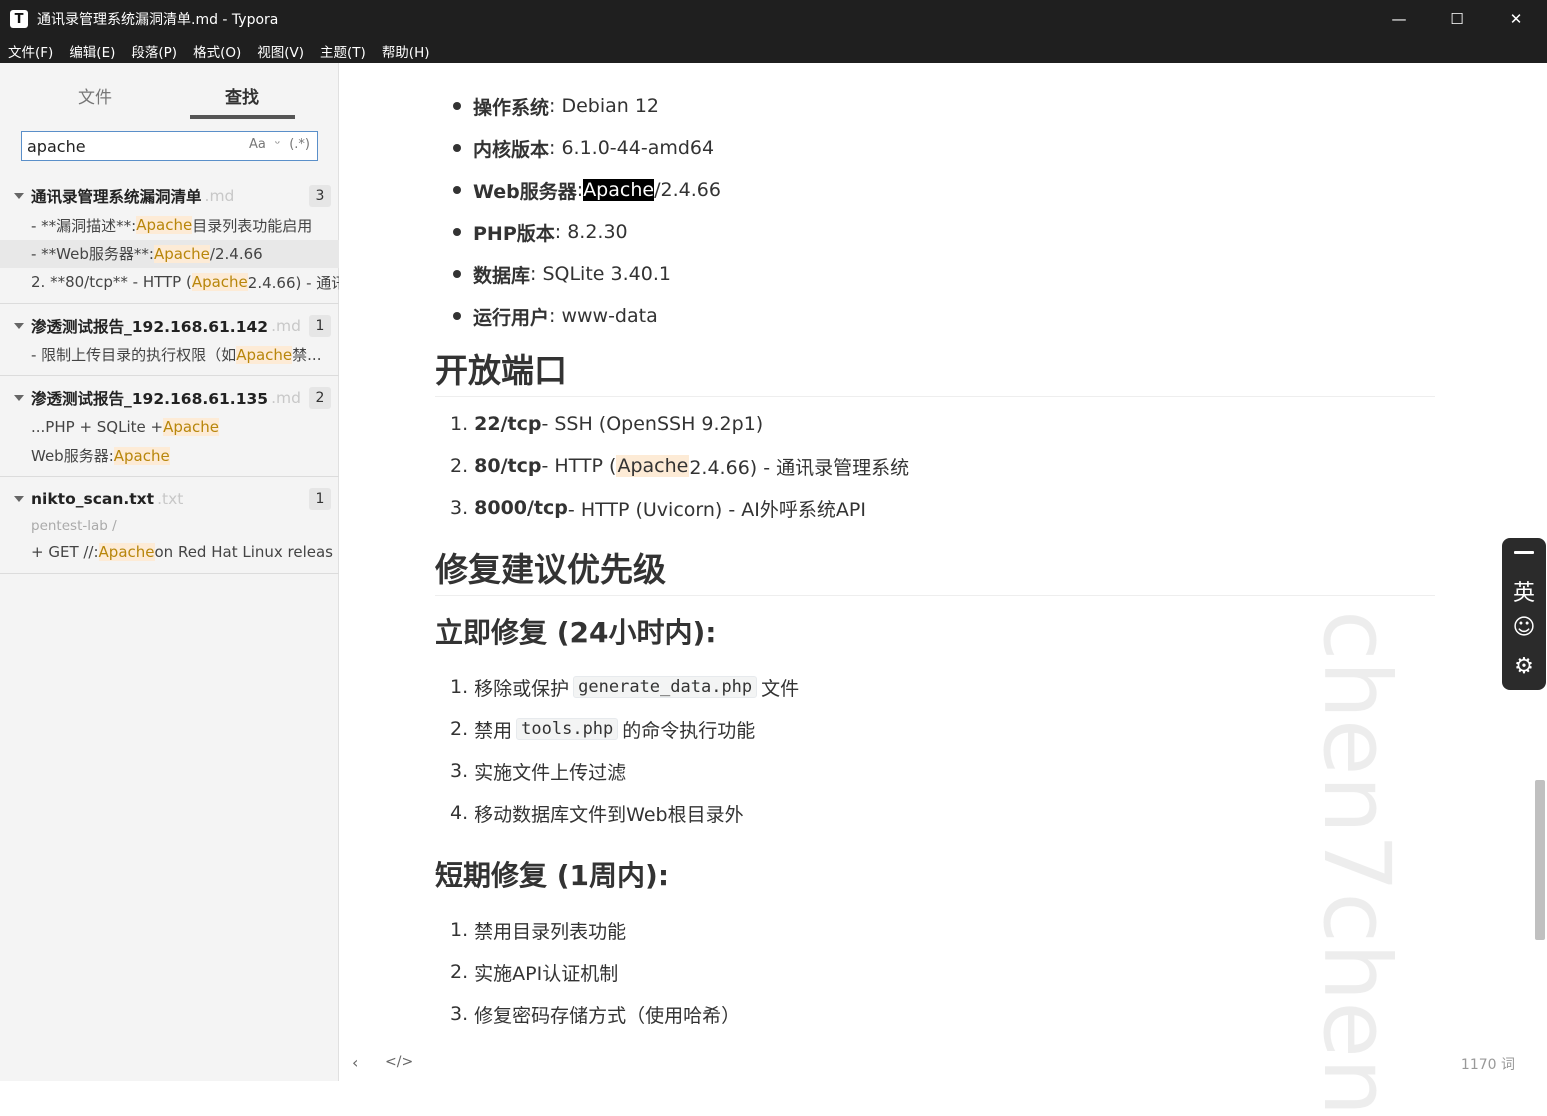 This screenshot has height=1116, width=1547. Describe the element at coordinates (399, 1062) in the screenshot. I see `source-code-mode-icon: </>` at that location.